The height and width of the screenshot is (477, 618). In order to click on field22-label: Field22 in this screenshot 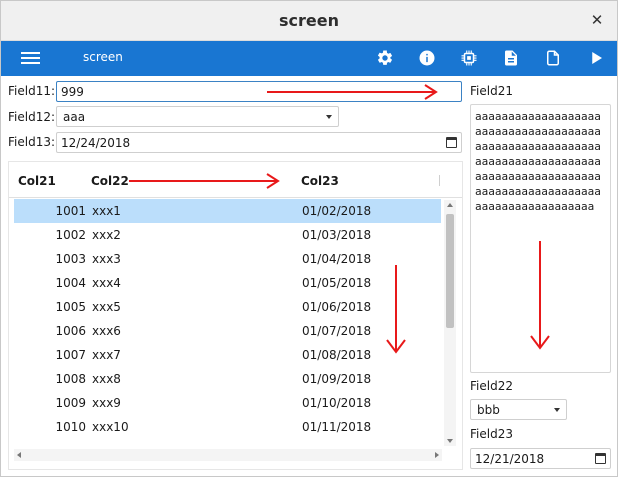, I will do `click(491, 386)`.